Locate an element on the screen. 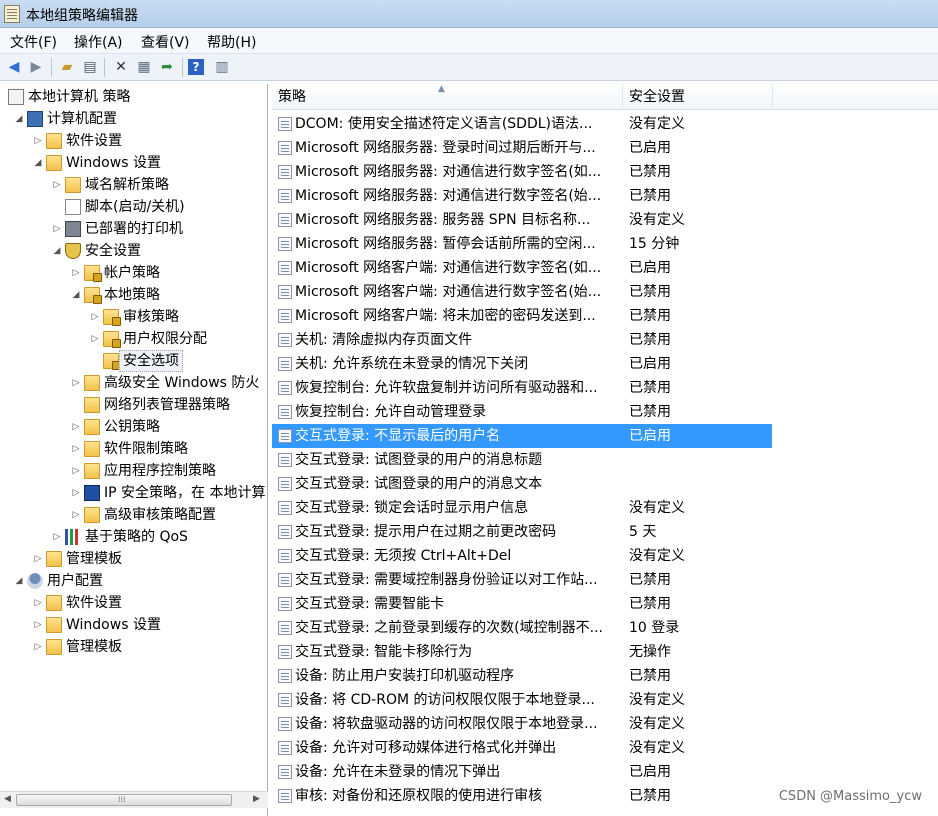  tree-node-label: 用户配置 is located at coordinates (75, 581).